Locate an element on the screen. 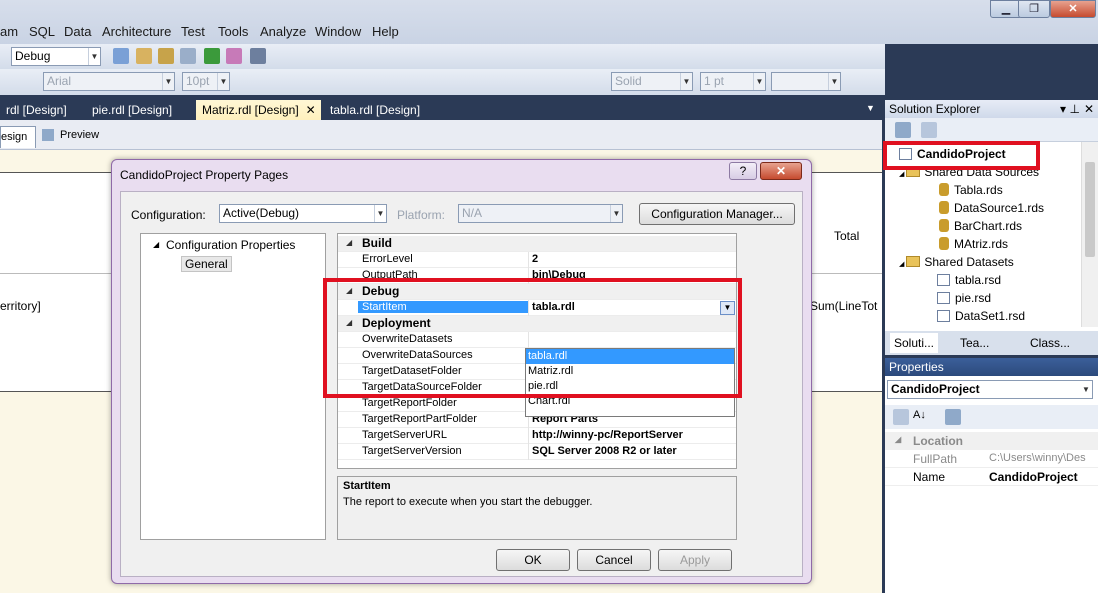  toolbox-icon is located at coordinates (166, 56).